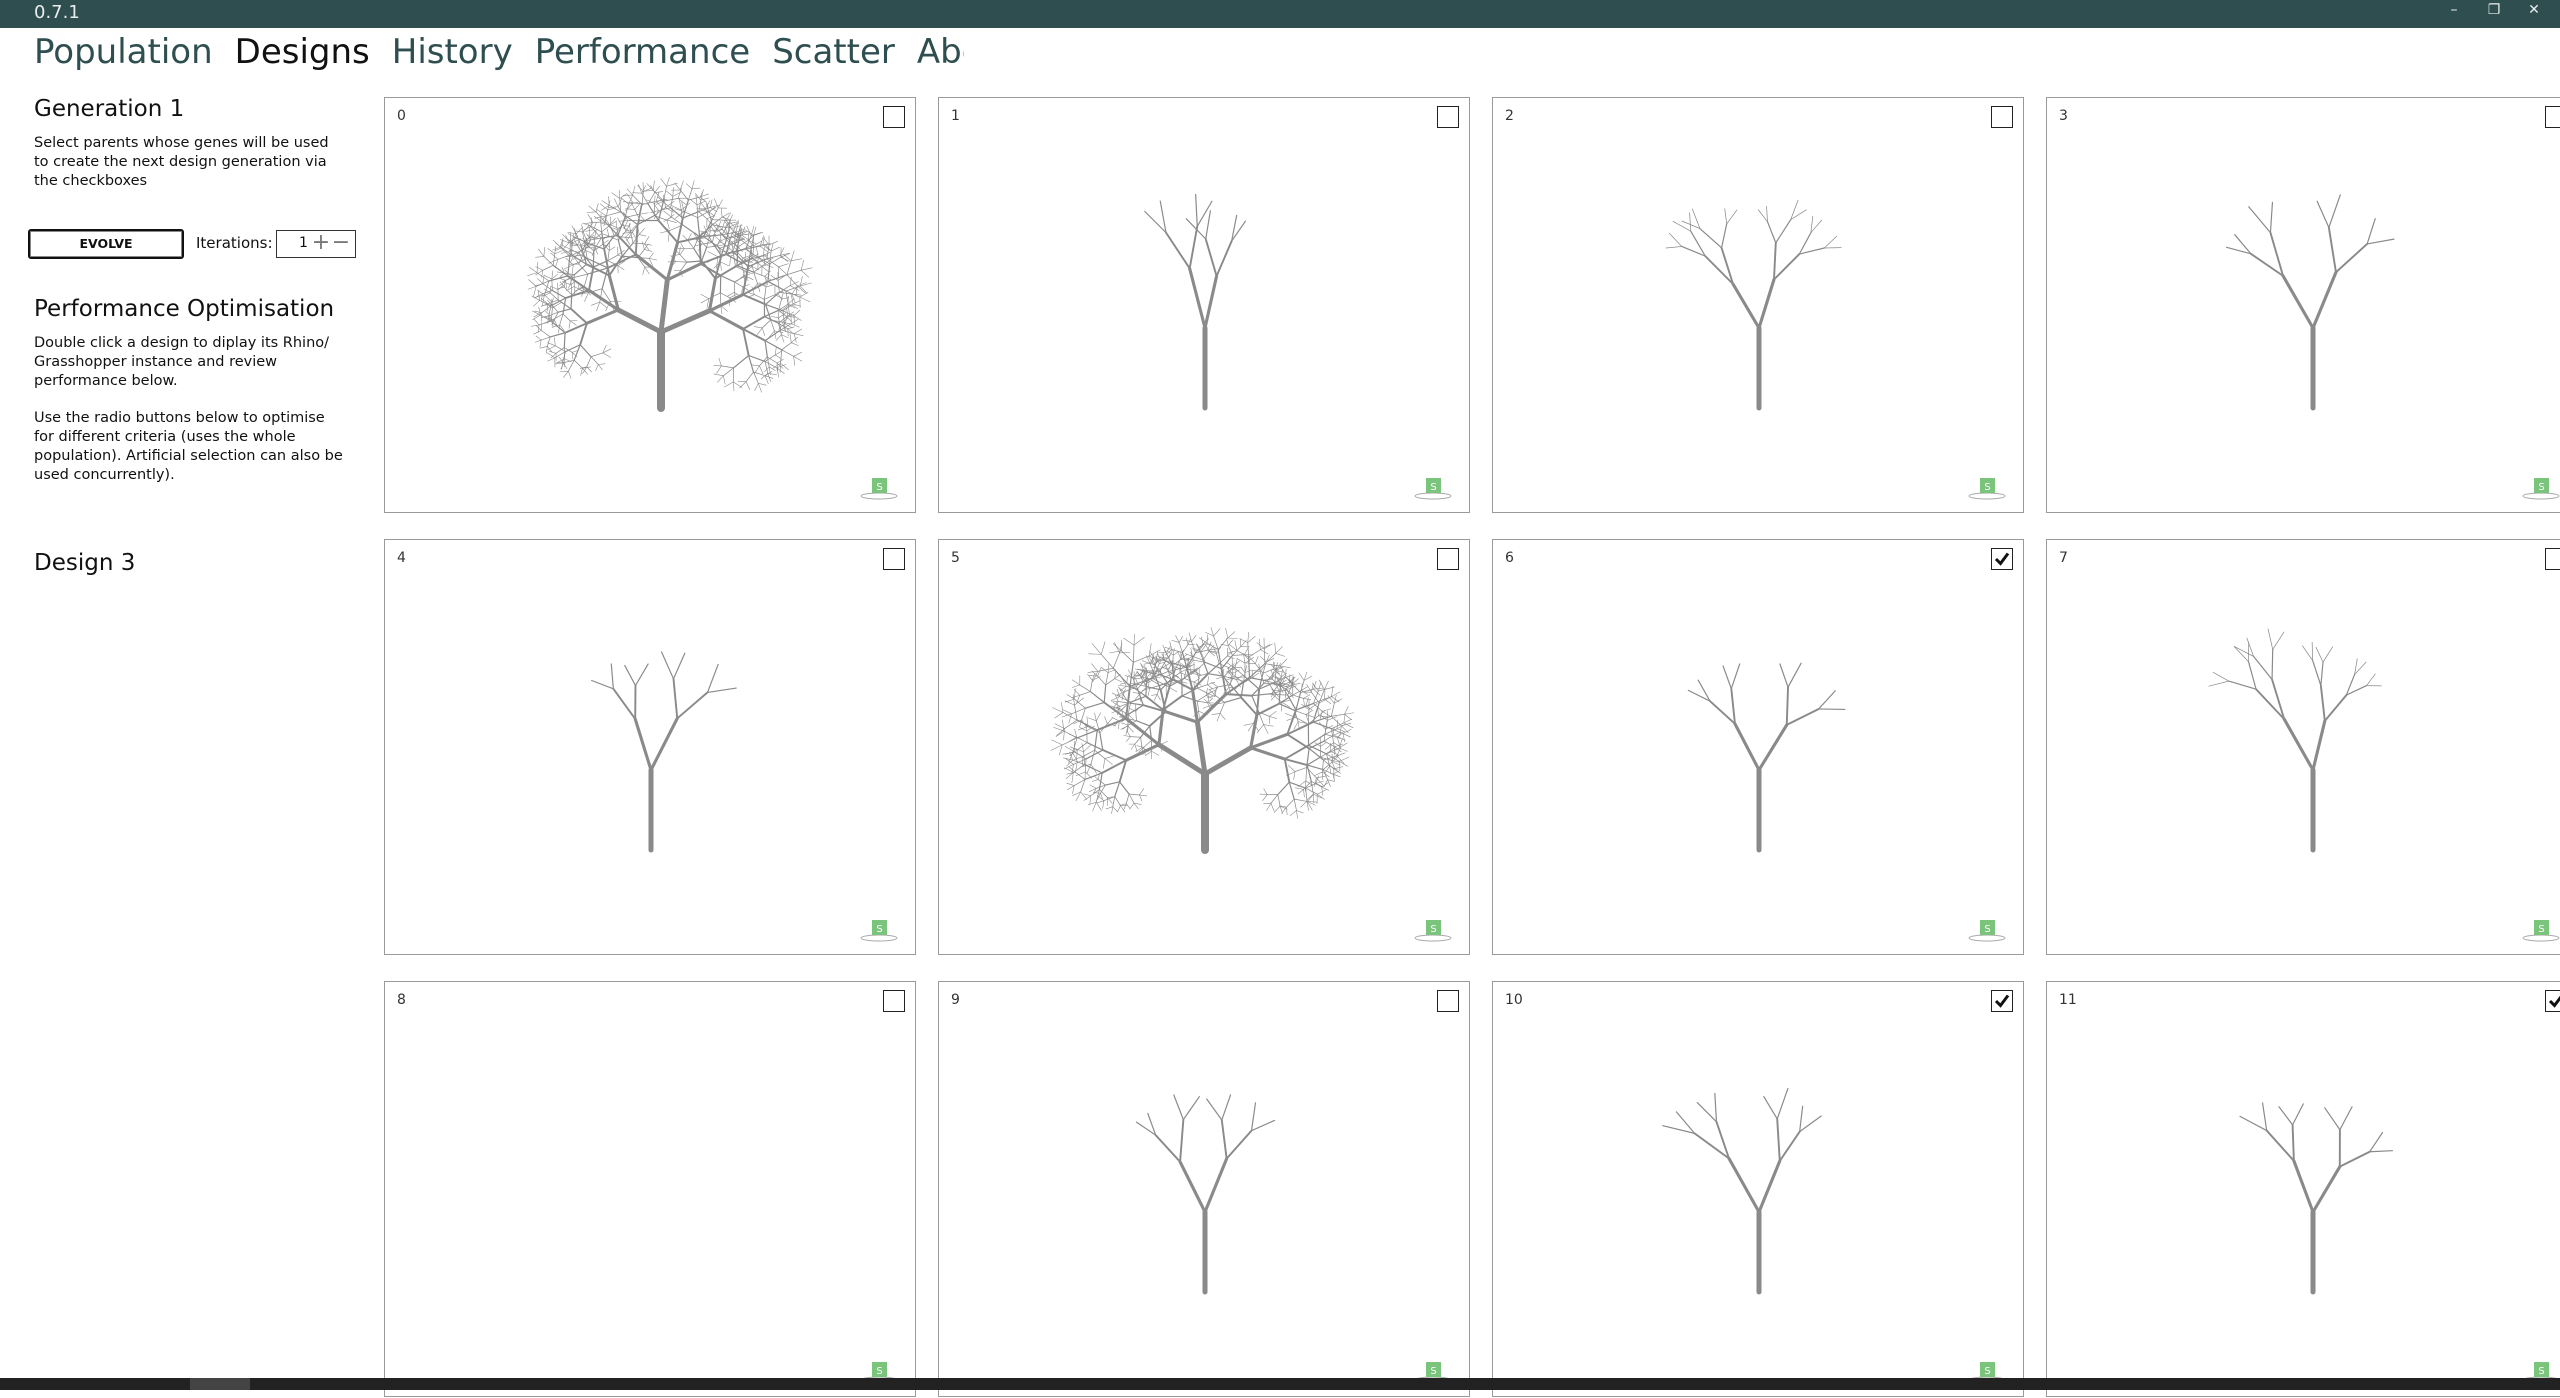 The height and width of the screenshot is (1398, 2560). I want to click on design-card: 0S, so click(650, 305).